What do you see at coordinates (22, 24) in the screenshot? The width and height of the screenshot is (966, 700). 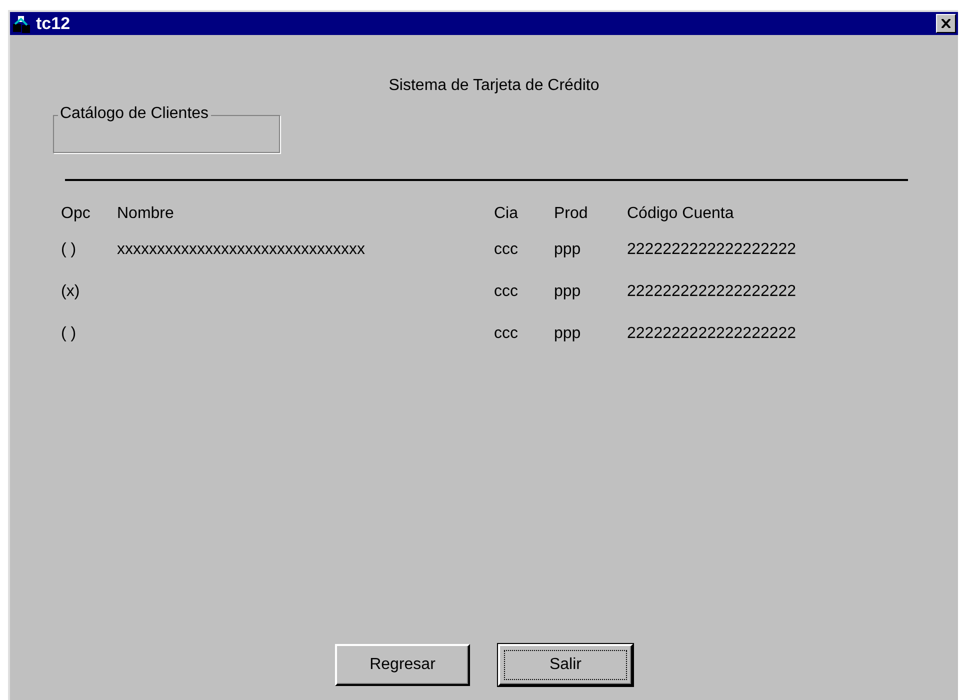 I see `blocks-icon` at bounding box center [22, 24].